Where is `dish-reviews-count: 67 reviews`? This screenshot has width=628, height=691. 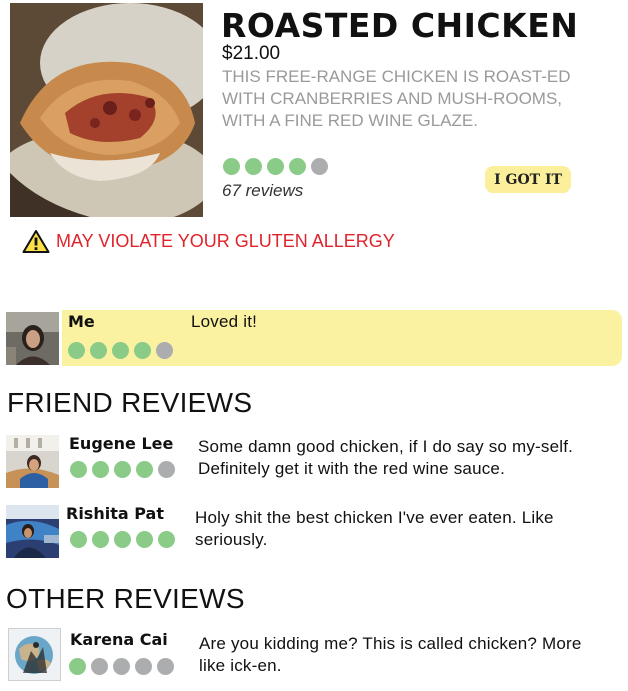
dish-reviews-count: 67 reviews is located at coordinates (262, 191).